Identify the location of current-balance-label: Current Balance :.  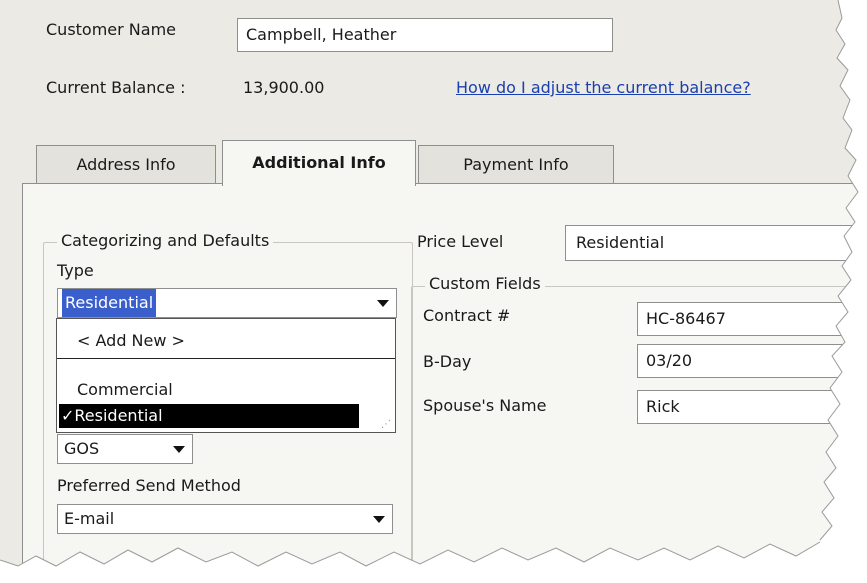
(116, 87).